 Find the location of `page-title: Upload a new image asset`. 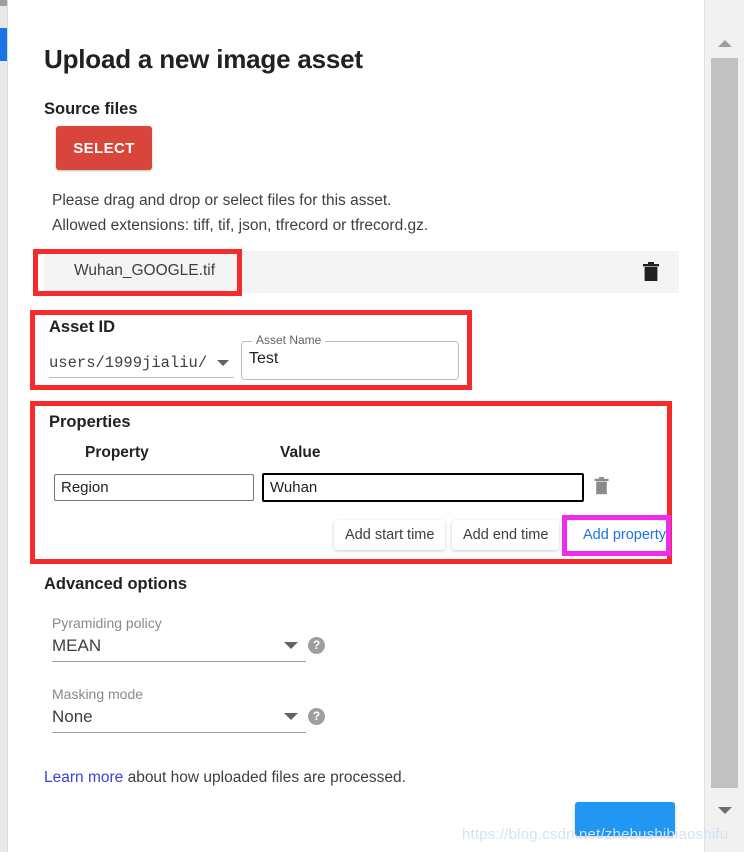

page-title: Upload a new image asset is located at coordinates (203, 59).